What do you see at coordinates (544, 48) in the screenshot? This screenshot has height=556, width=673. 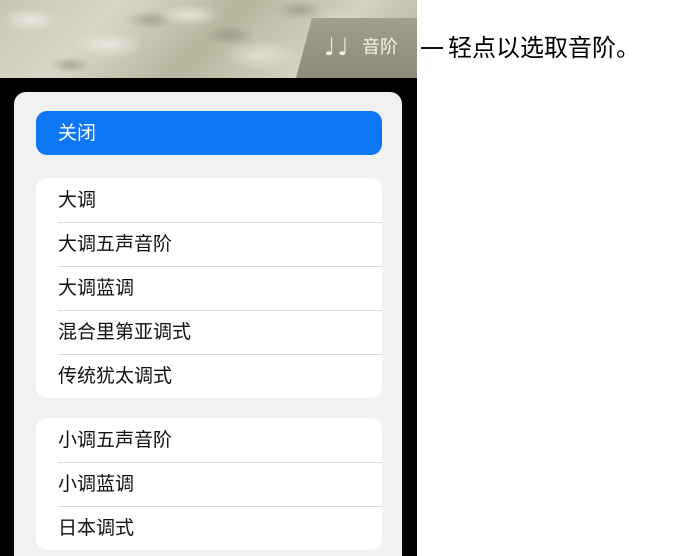 I see `callout-text: 轻点以选取音阶。` at bounding box center [544, 48].